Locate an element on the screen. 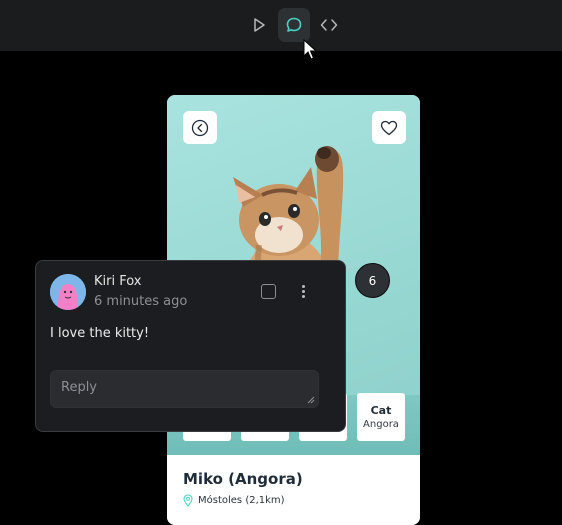 This screenshot has width=562, height=525. play-icon is located at coordinates (259, 25).